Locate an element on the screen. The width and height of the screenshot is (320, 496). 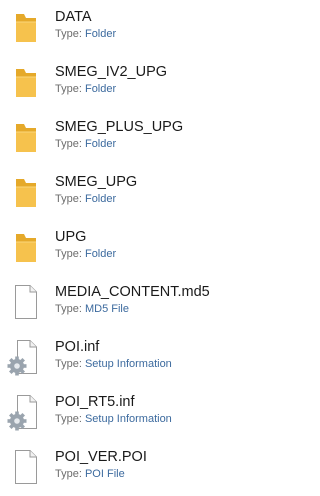
list-item-media-content-md5: MEDIA_CONTENT.md5 Type: MD5 File is located at coordinates (134, 301).